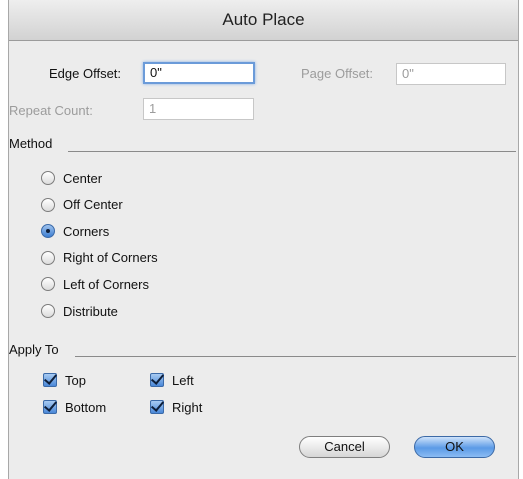 The image size is (523, 479). What do you see at coordinates (106, 284) in the screenshot?
I see `method-option-label: Left of Corners` at bounding box center [106, 284].